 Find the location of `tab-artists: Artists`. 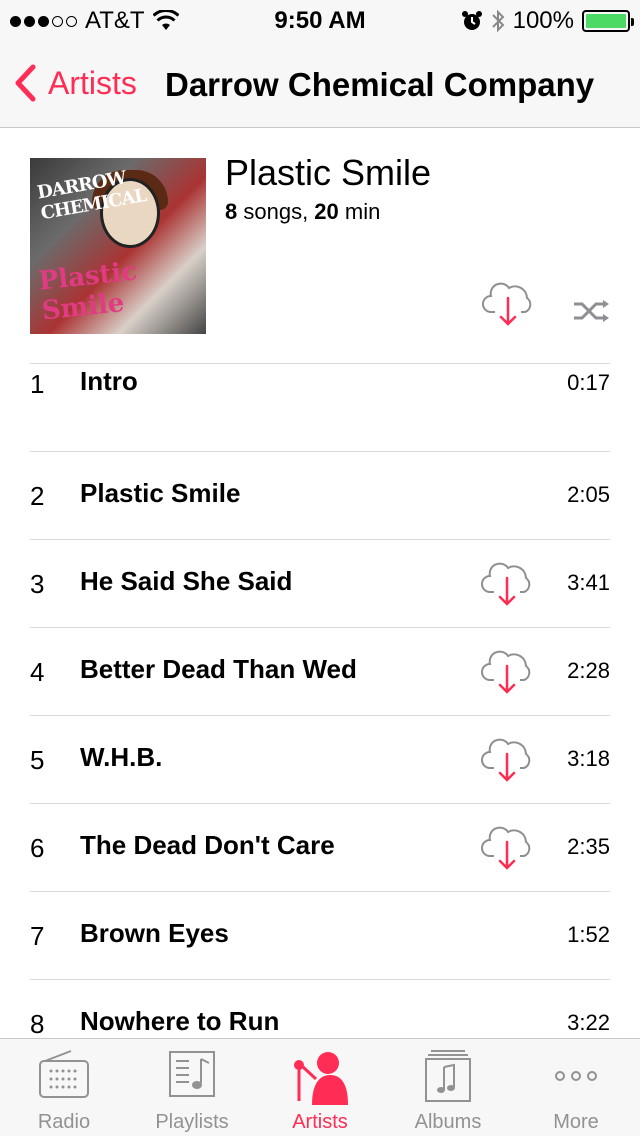

tab-artists: Artists is located at coordinates (320, 1087).